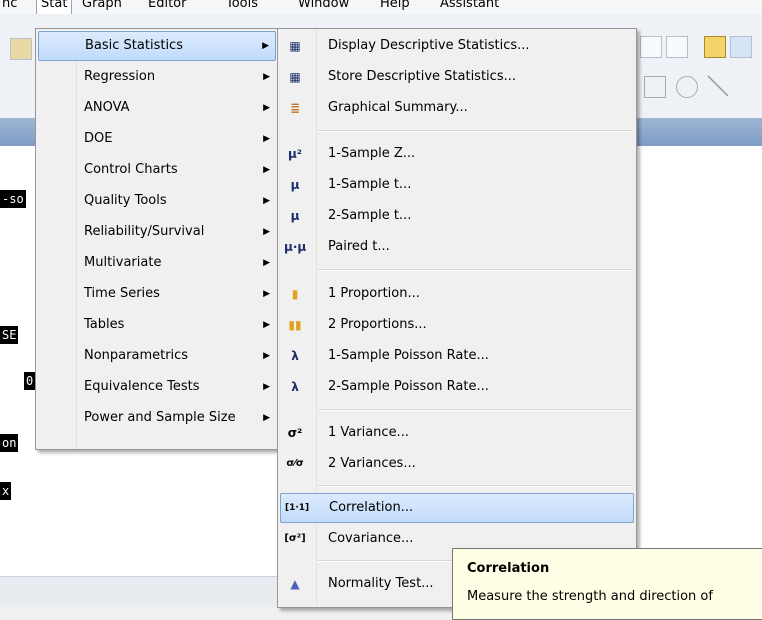  Describe the element at coordinates (167, 5) in the screenshot. I see `menu-editor: Editor` at that location.